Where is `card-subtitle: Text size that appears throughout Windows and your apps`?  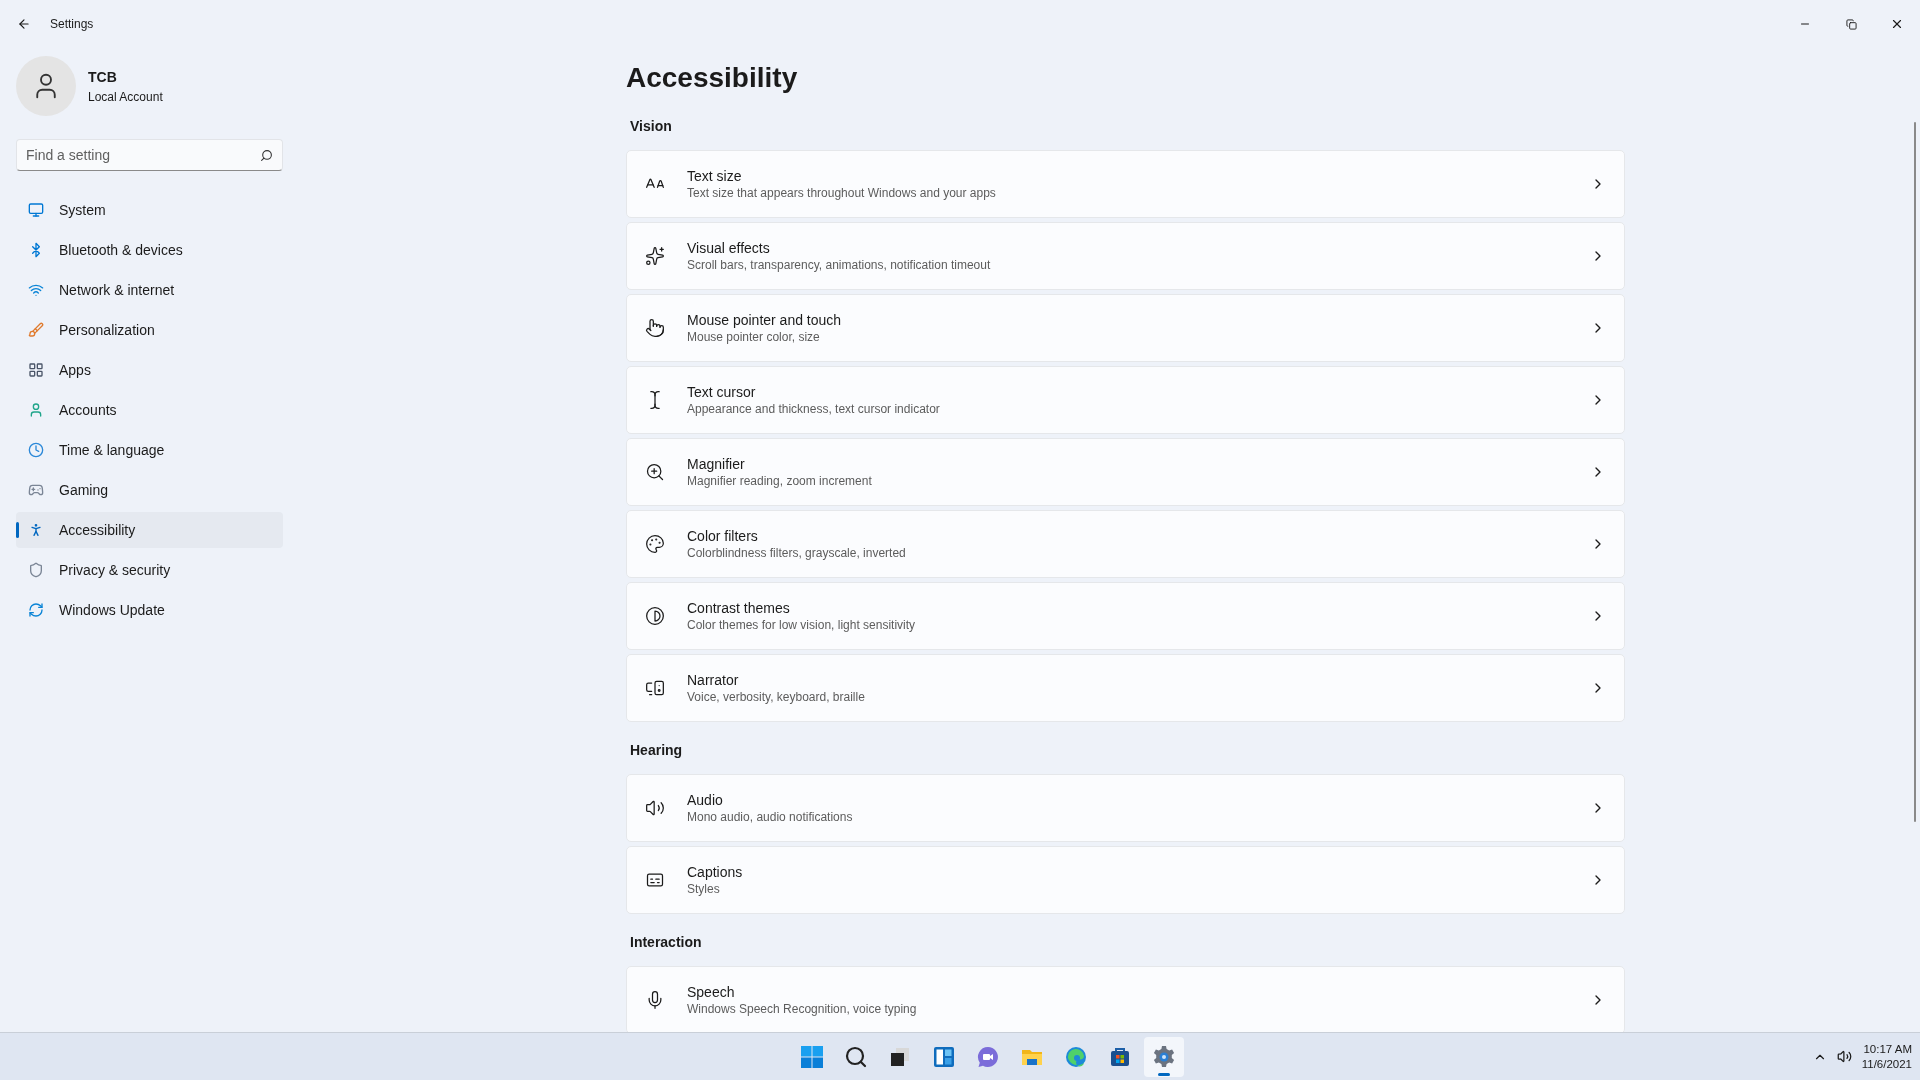
card-subtitle: Text size that appears throughout Windows and your apps is located at coordinates (841, 193).